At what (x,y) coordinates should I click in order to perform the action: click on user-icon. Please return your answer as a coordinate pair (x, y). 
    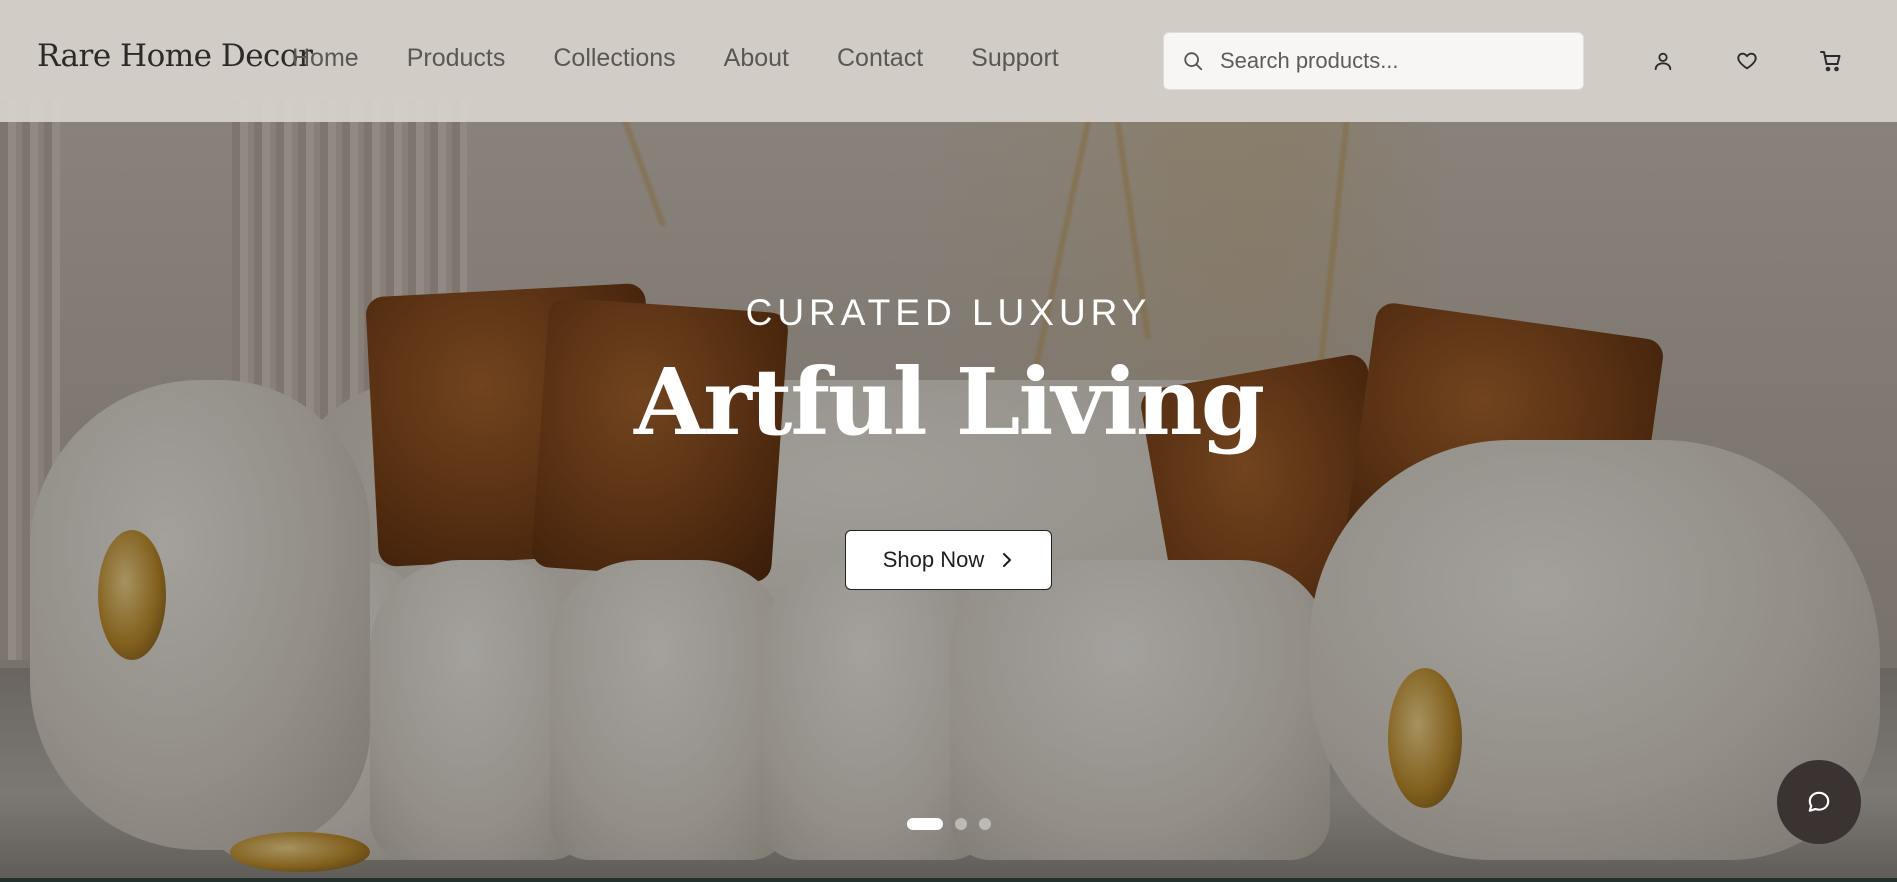
    Looking at the image, I should click on (1663, 61).